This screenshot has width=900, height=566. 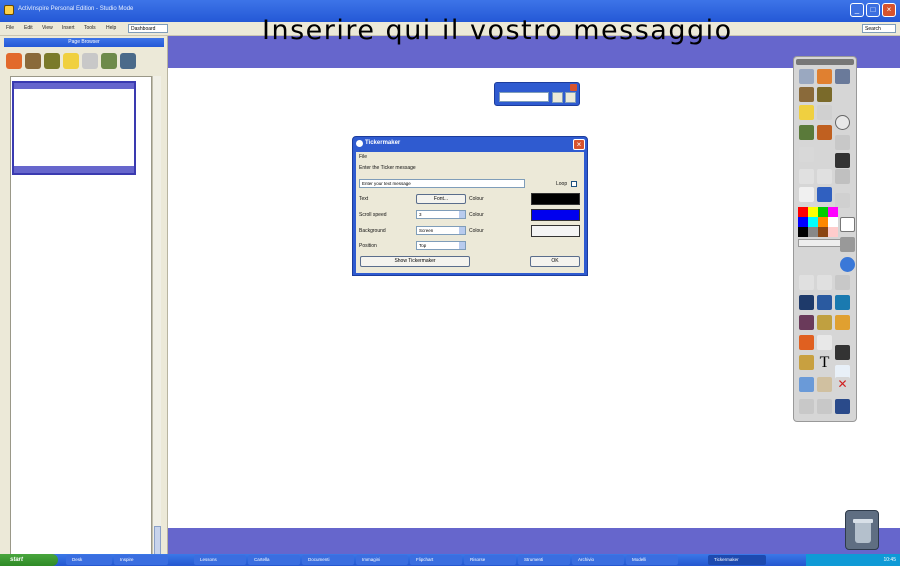 What do you see at coordinates (220, 560) in the screenshot?
I see `taskbar-item: Lessons` at bounding box center [220, 560].